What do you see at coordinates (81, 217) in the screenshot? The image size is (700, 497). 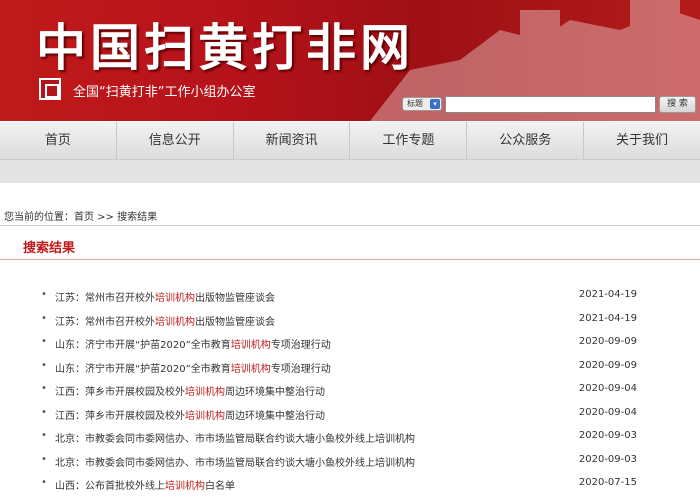 I see `breadcrumb: 您当前的位置：首页 >> 搜索结果` at bounding box center [81, 217].